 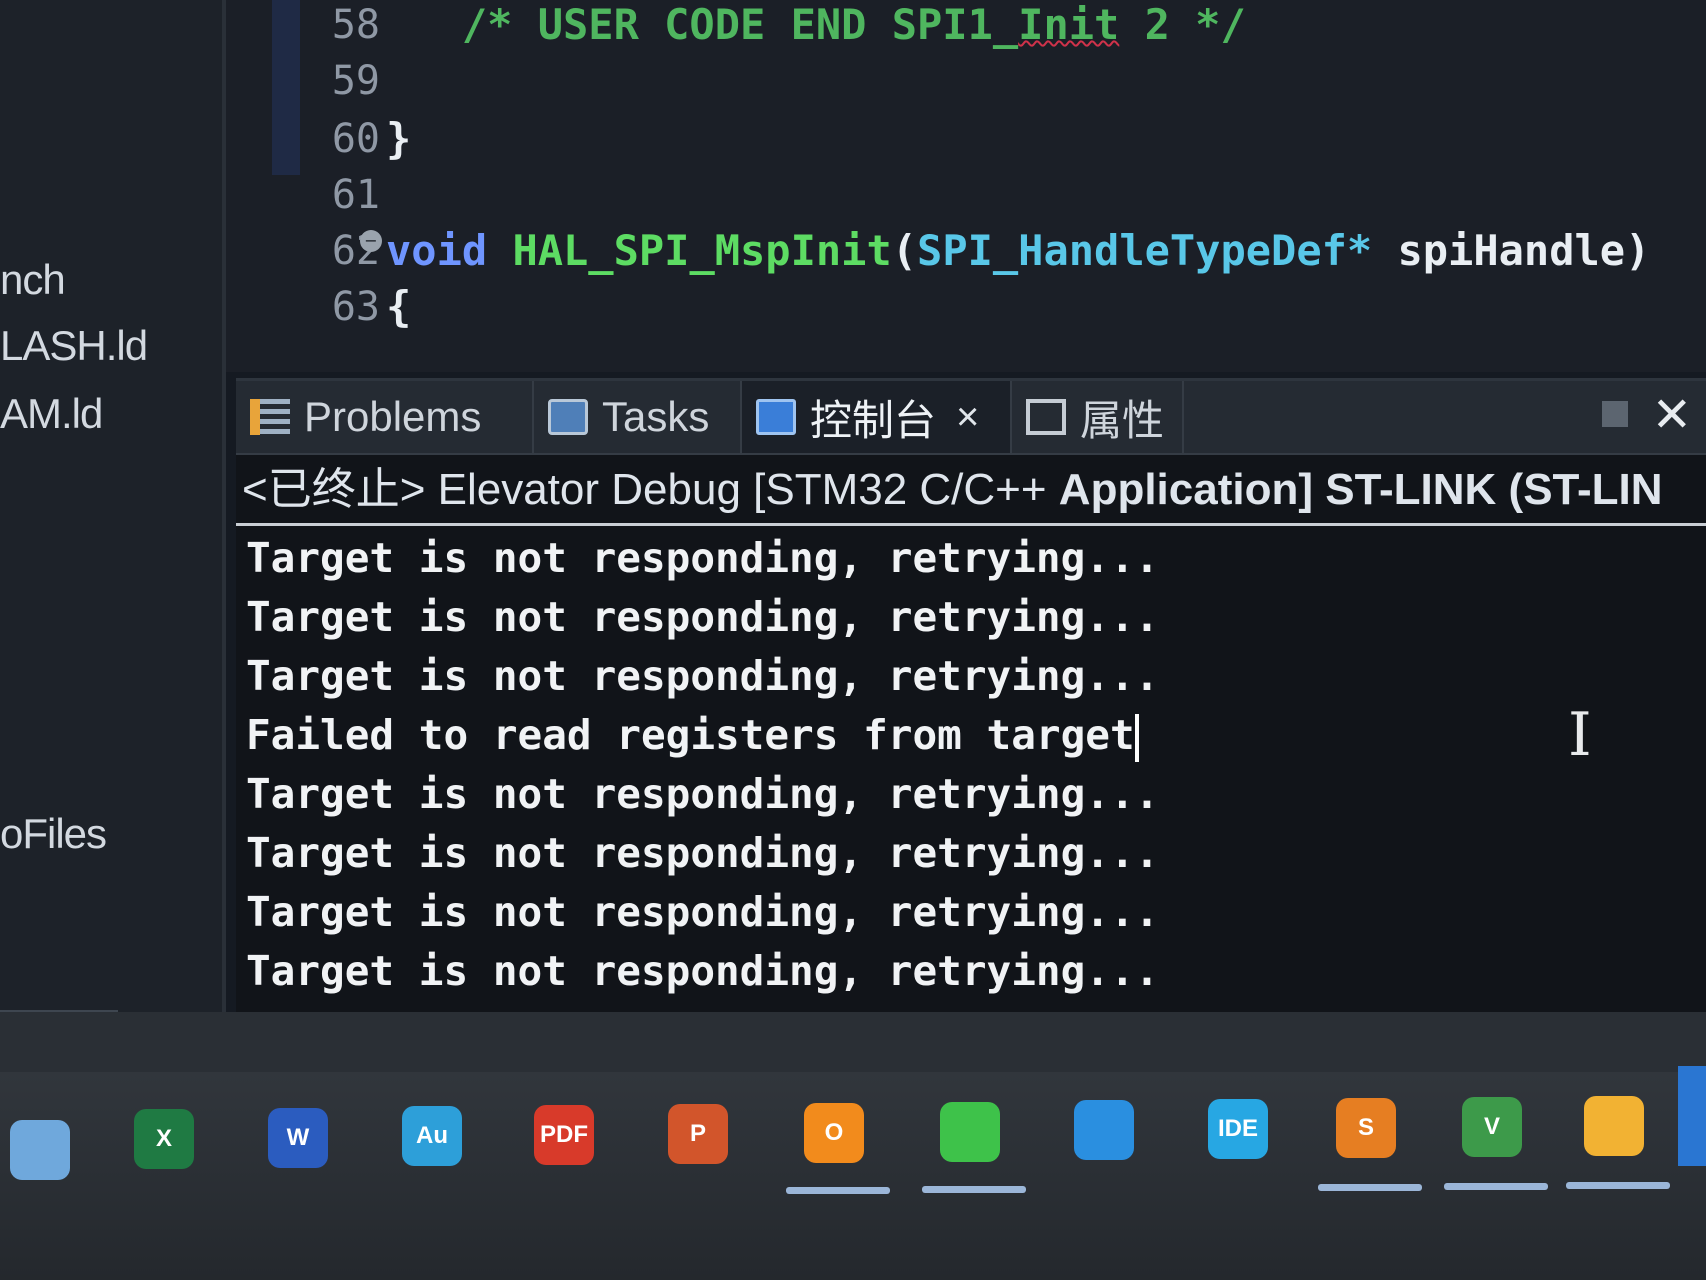 I want to click on session-name: Elevator Debug [STM32 C/C++, so click(x=742, y=489).